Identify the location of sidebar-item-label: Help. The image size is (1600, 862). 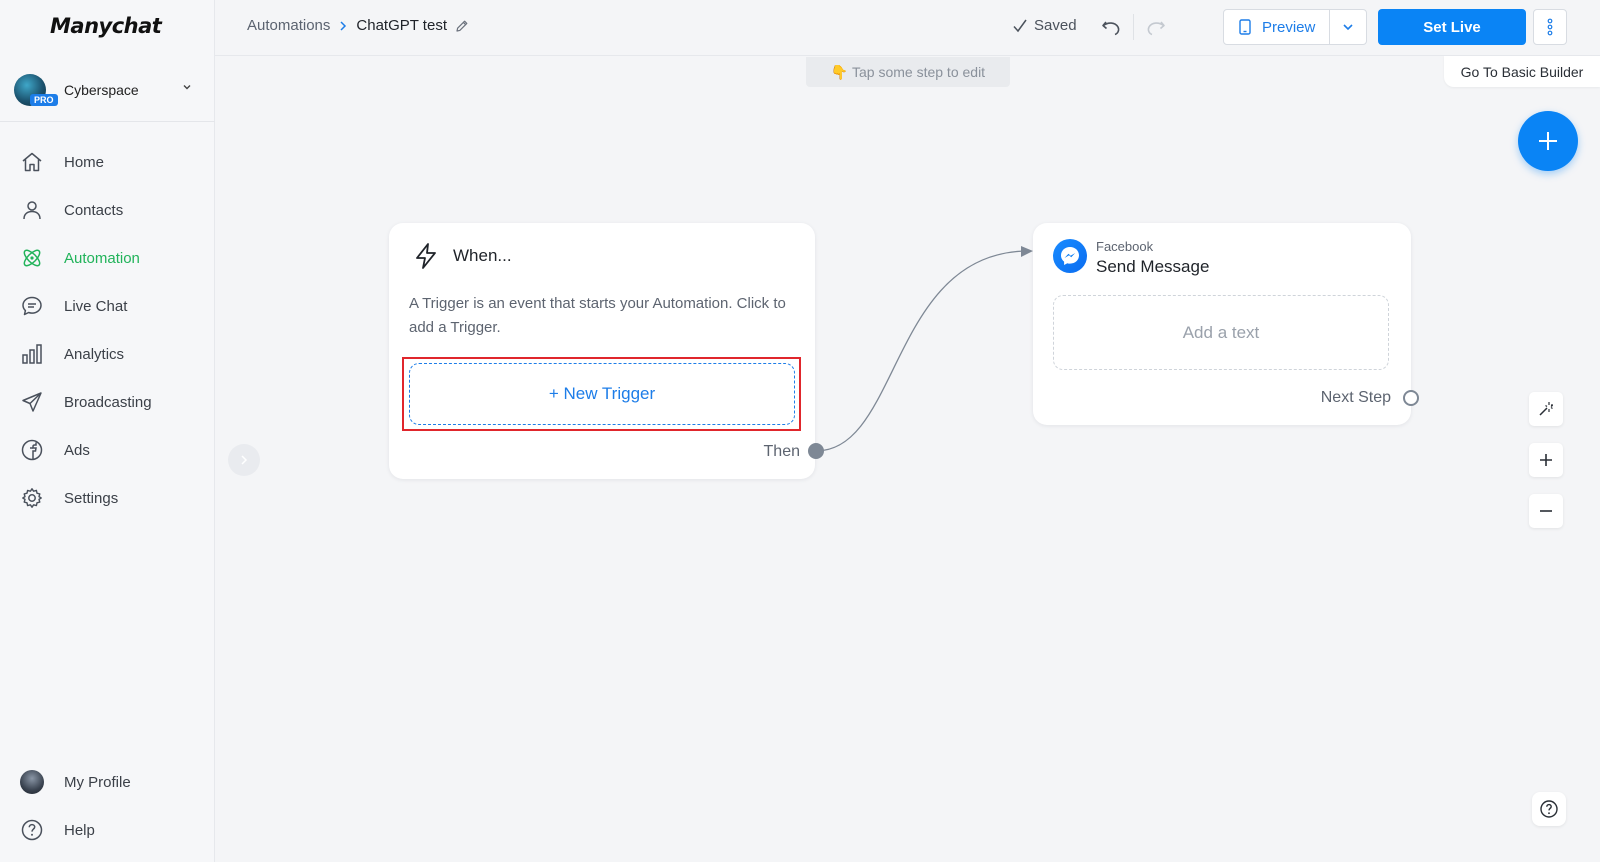
(79, 830).